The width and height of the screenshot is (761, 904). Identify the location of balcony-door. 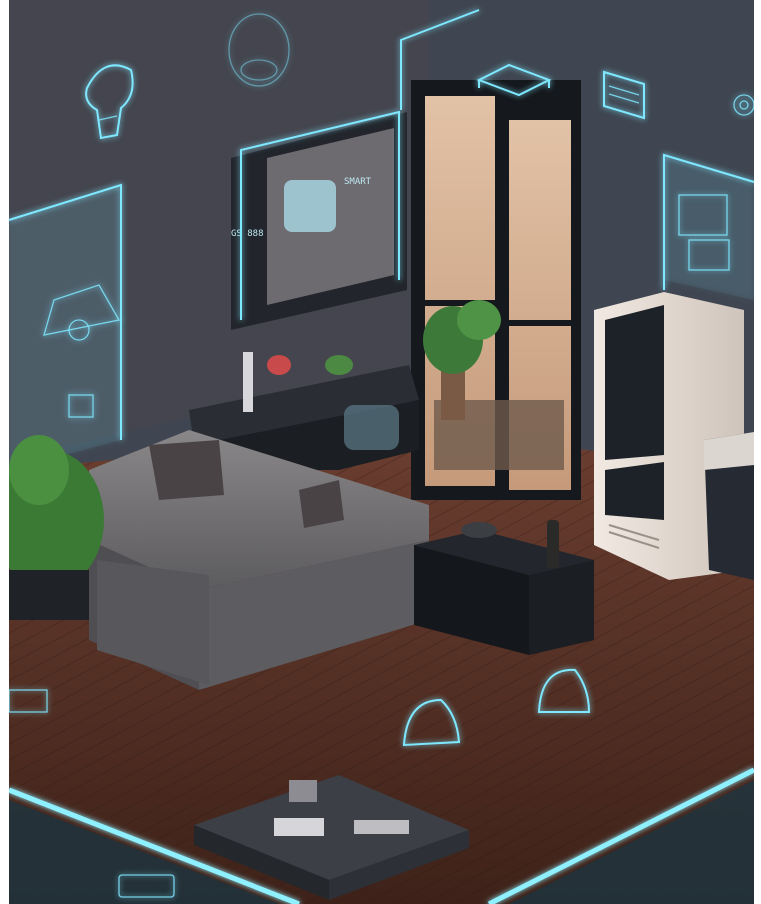
(496, 290).